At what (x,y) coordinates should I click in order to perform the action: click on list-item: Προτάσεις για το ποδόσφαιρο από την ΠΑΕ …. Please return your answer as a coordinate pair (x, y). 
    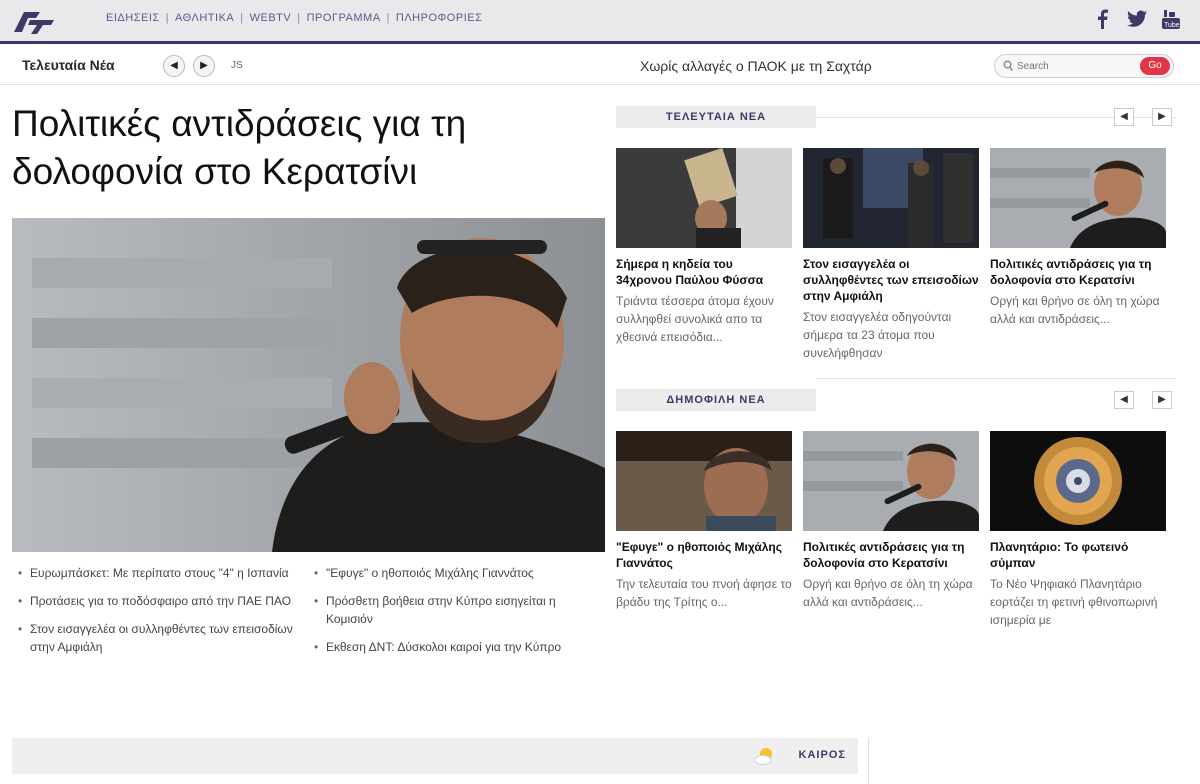
    Looking at the image, I should click on (161, 601).